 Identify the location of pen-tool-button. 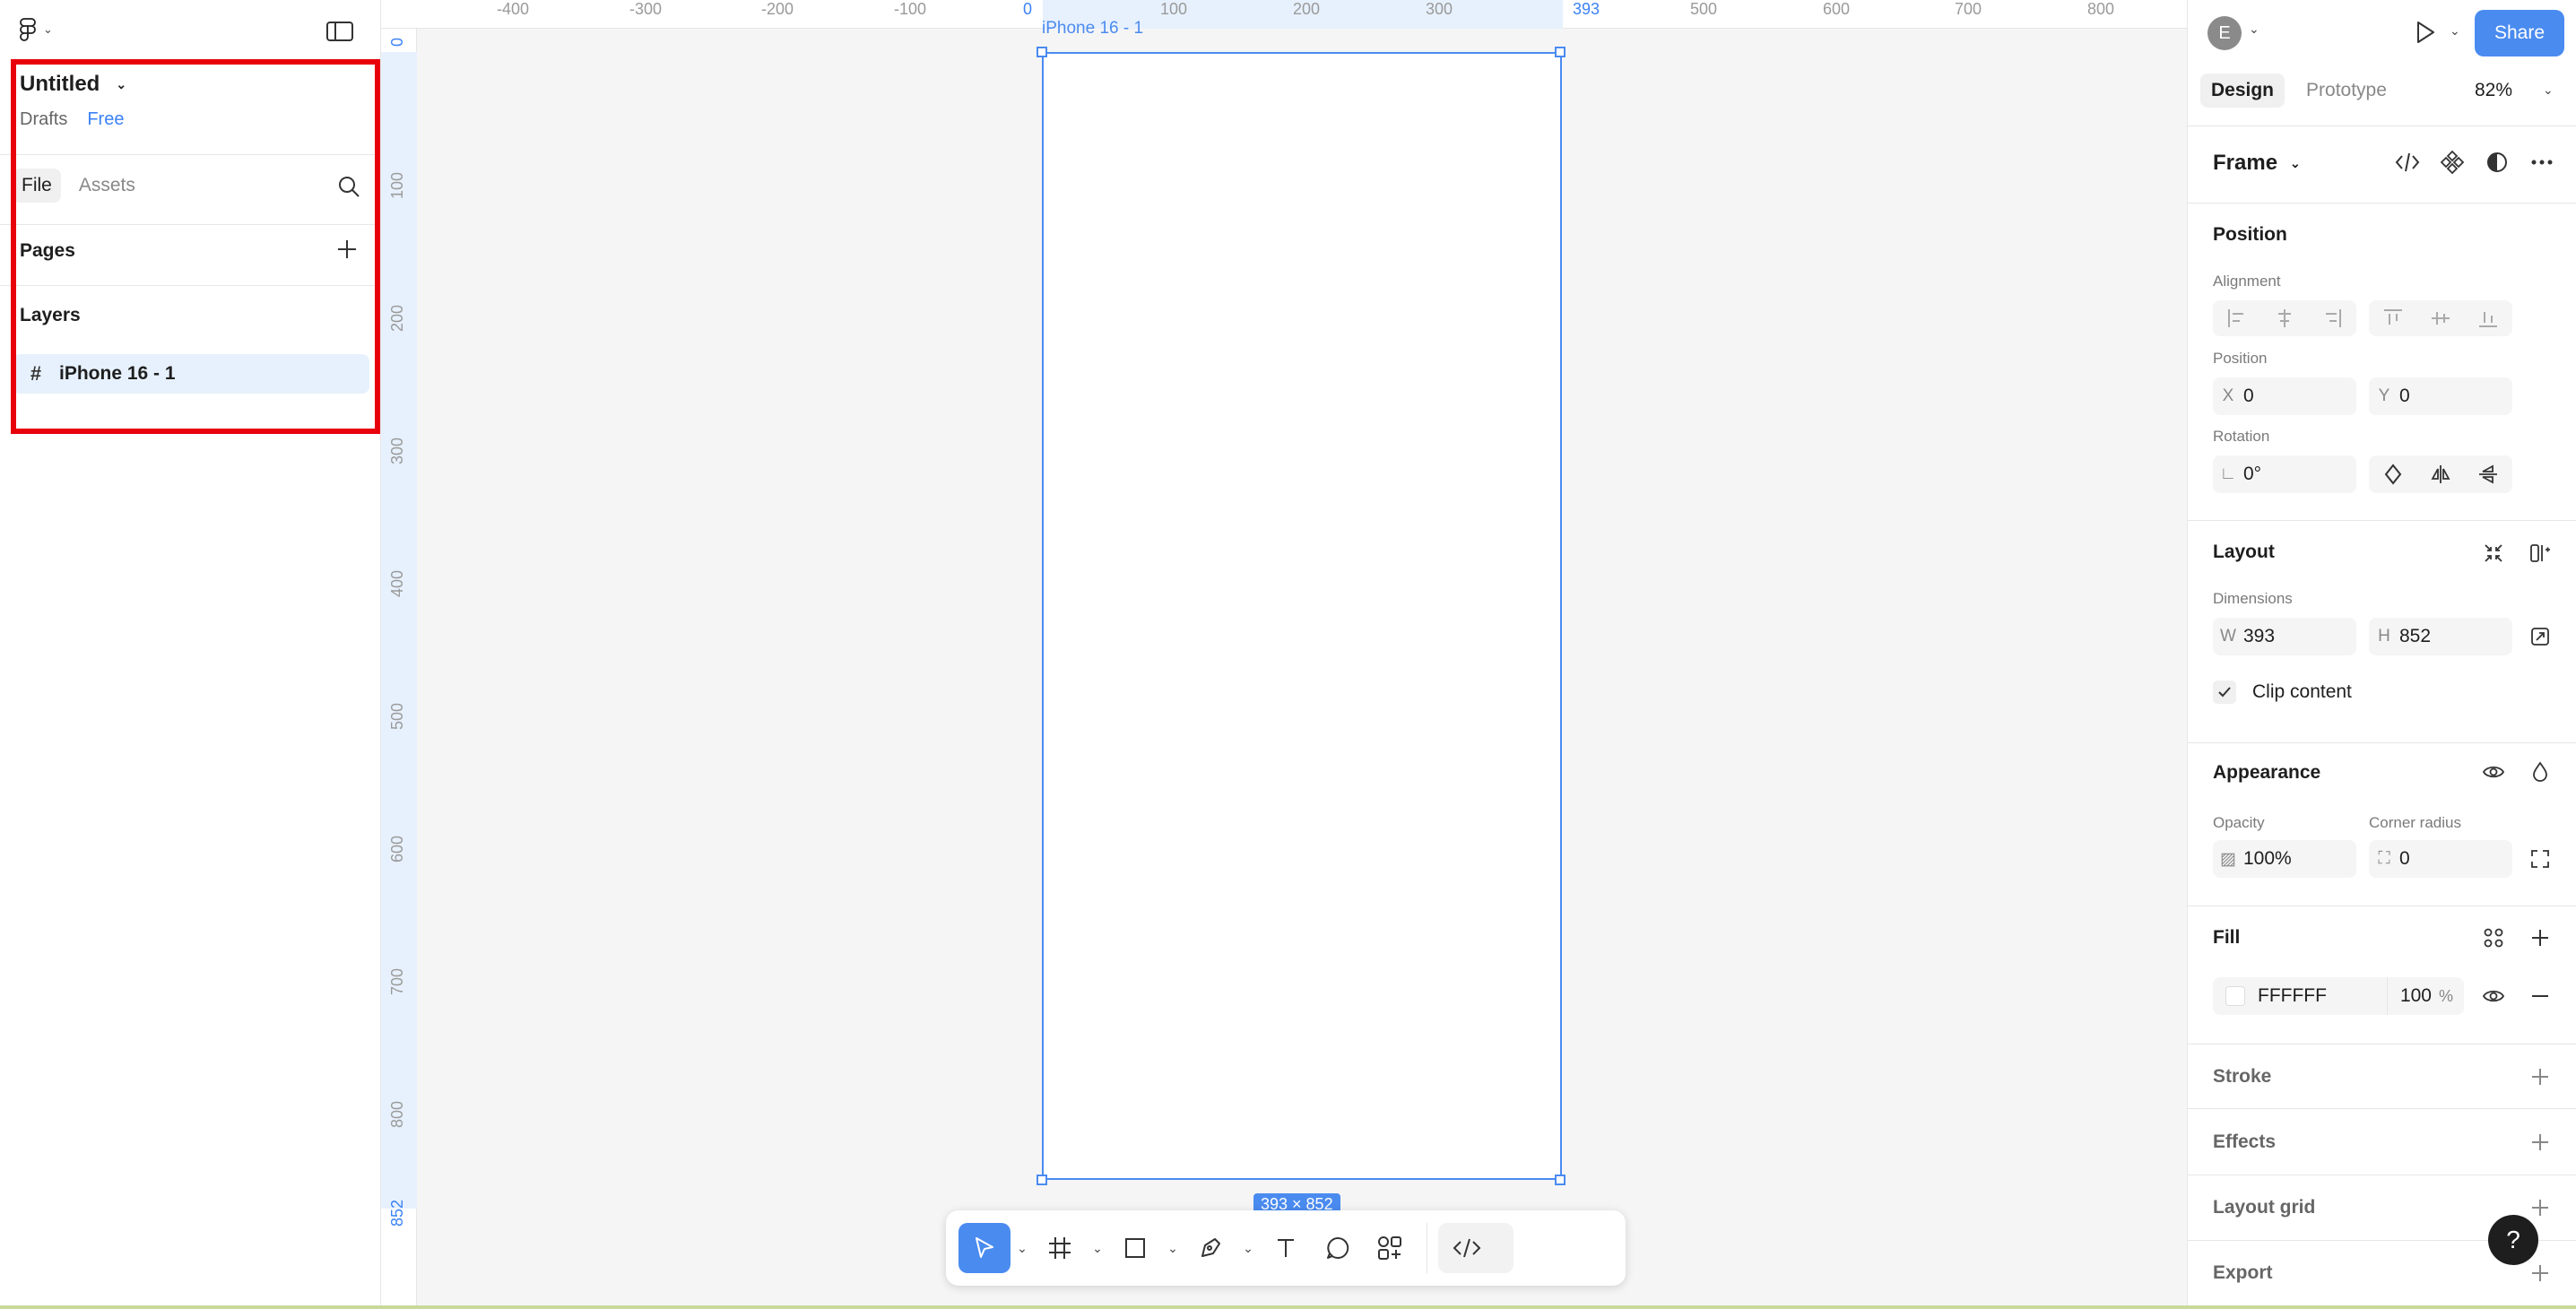
(1210, 1248).